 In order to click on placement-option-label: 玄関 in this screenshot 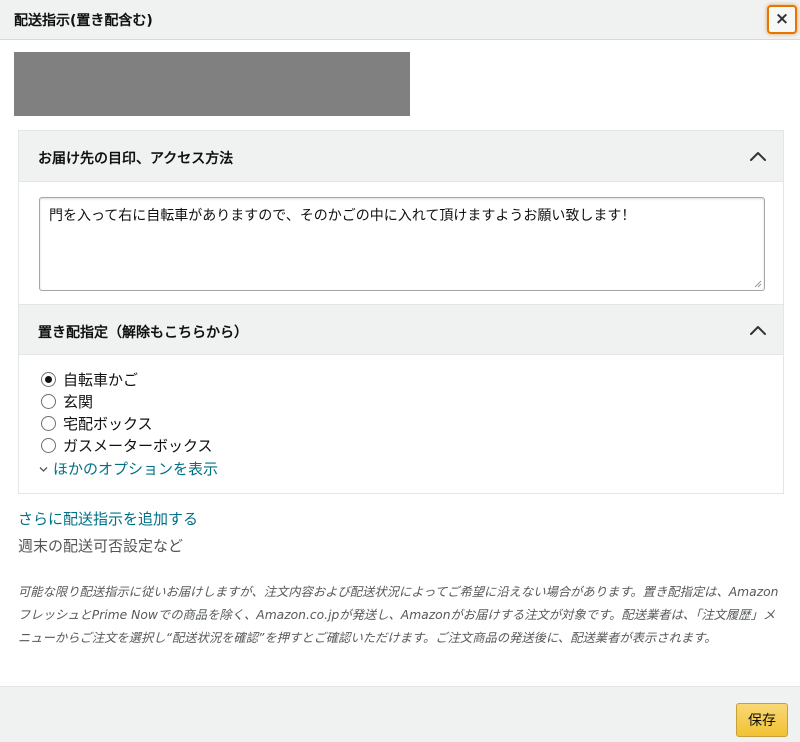, I will do `click(78, 401)`.